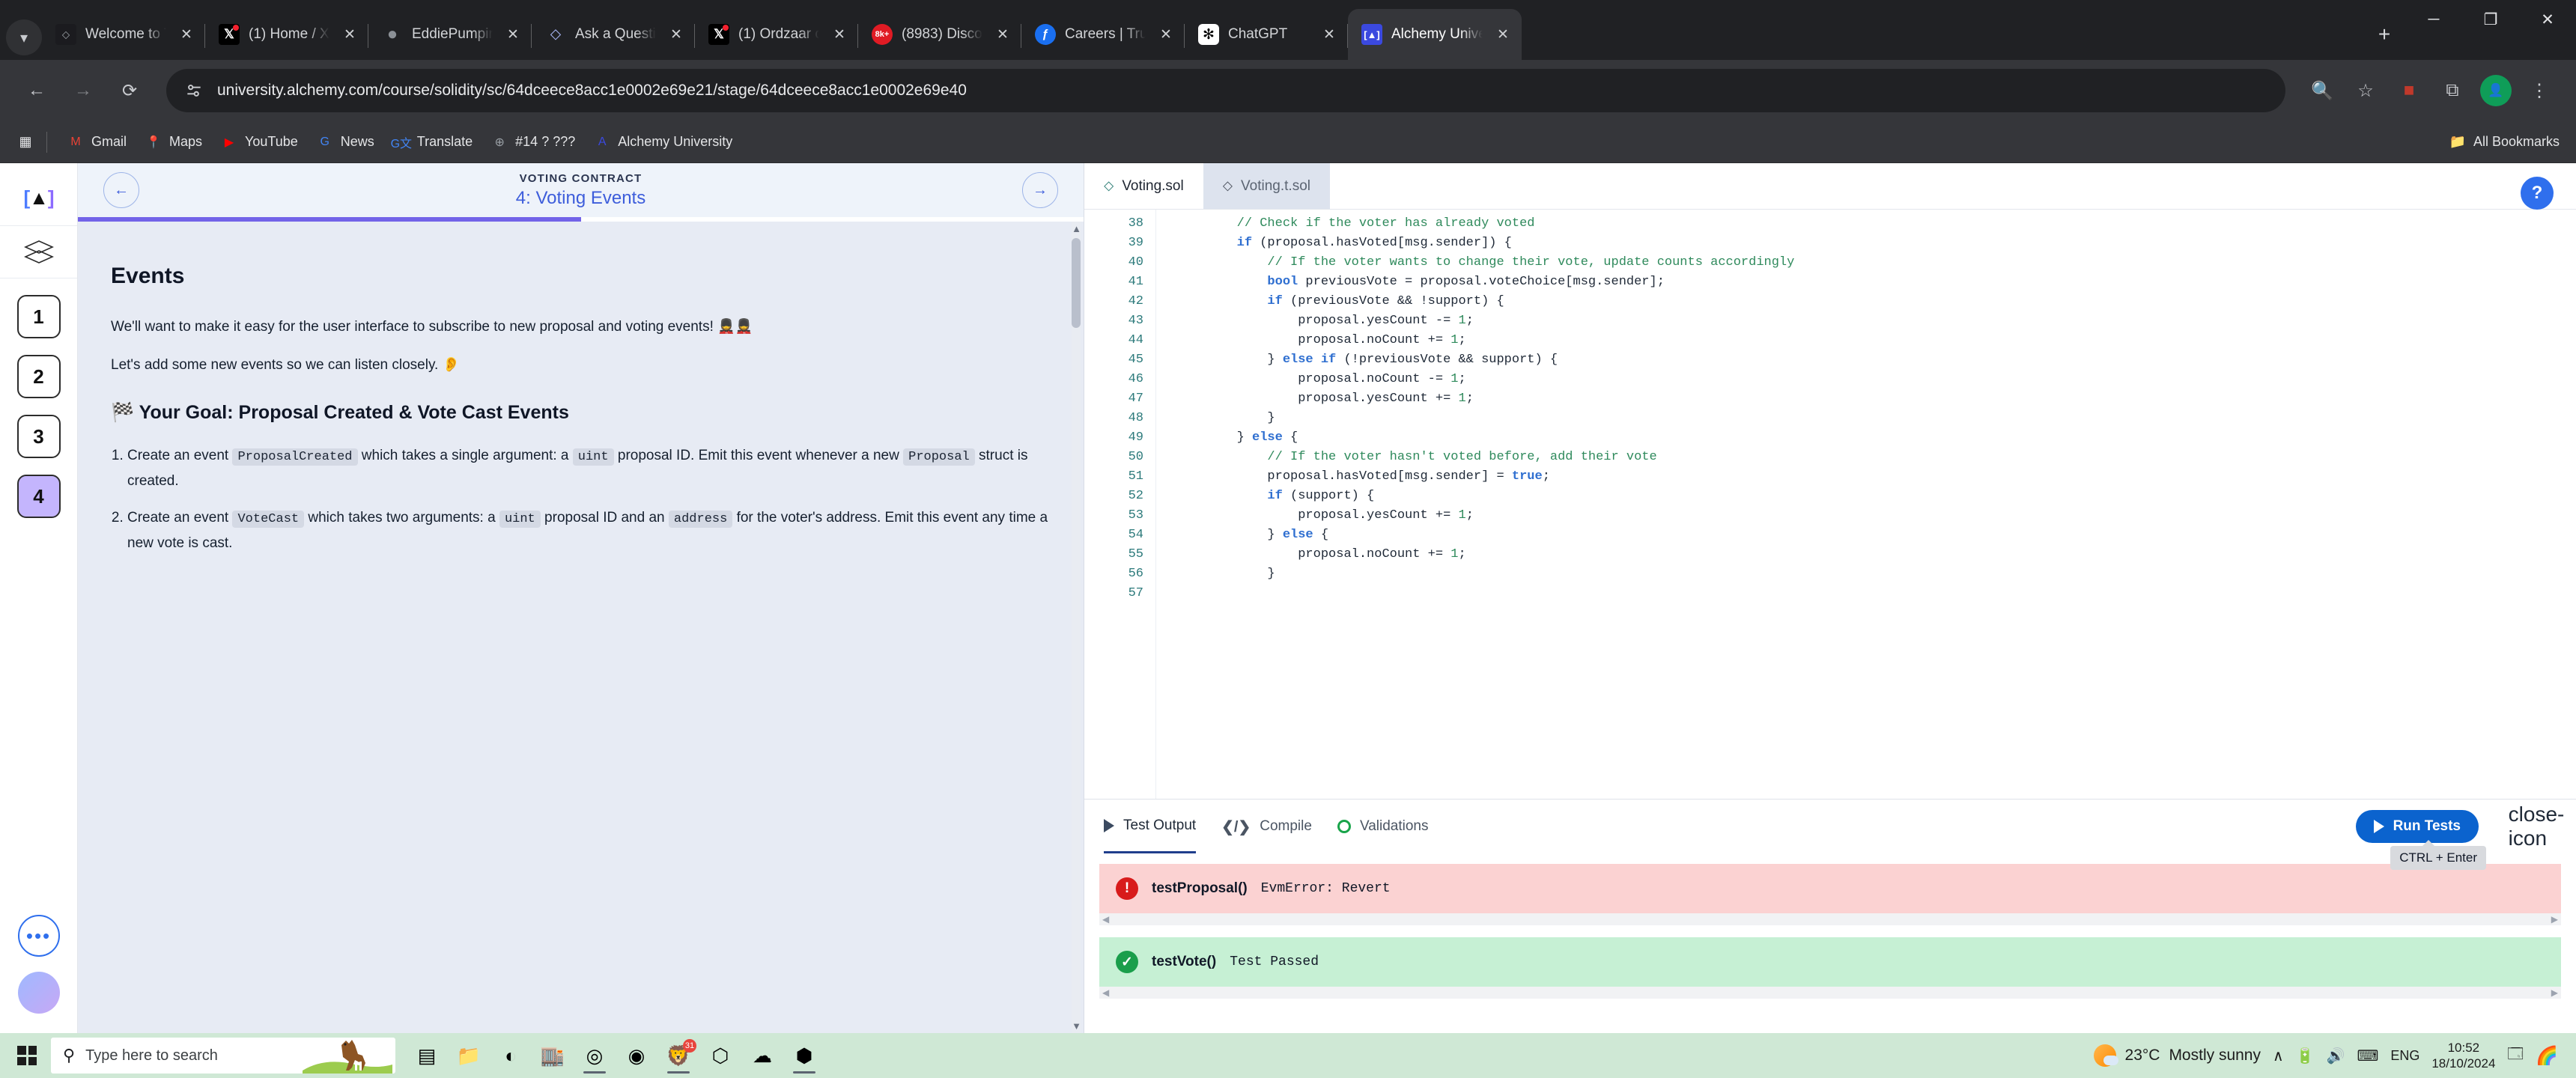  I want to click on sidebar-step-4: 4, so click(38, 496).